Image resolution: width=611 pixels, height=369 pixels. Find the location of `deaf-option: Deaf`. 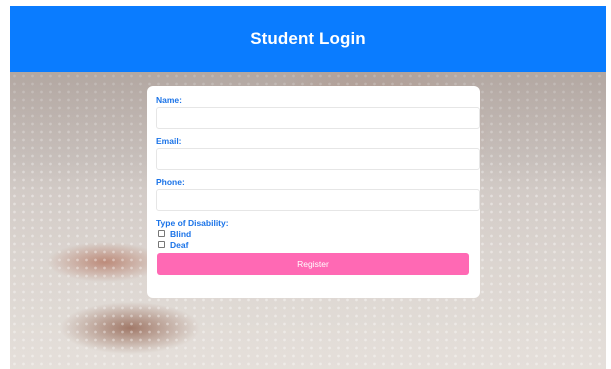

deaf-option: Deaf is located at coordinates (313, 244).